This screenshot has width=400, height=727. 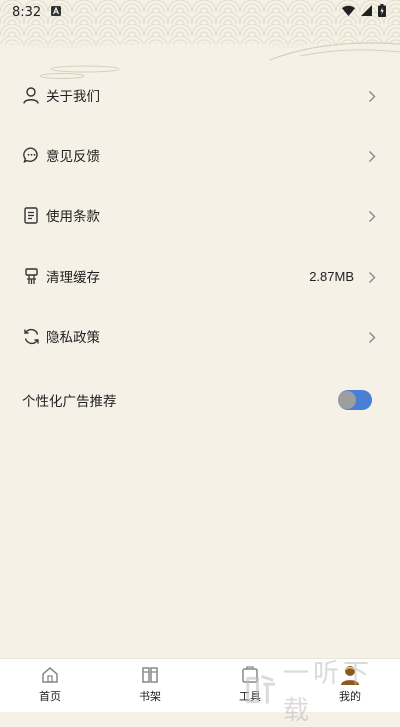 I want to click on bottom-tab-bar: 首页 书架 工具 我的, so click(x=200, y=685).